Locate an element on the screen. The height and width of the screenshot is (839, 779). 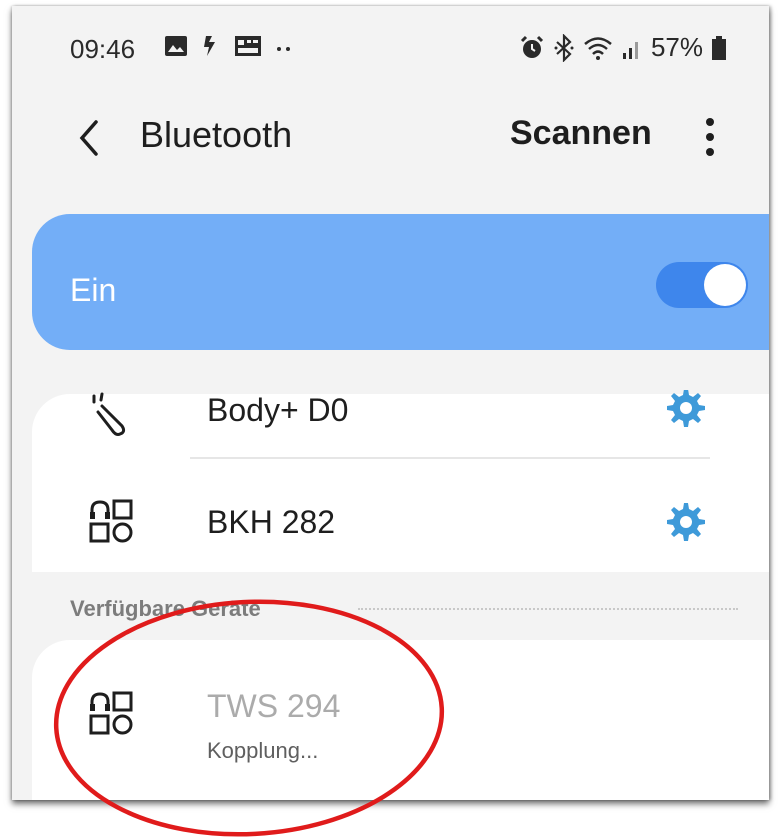
battery-icon is located at coordinates (719, 47).